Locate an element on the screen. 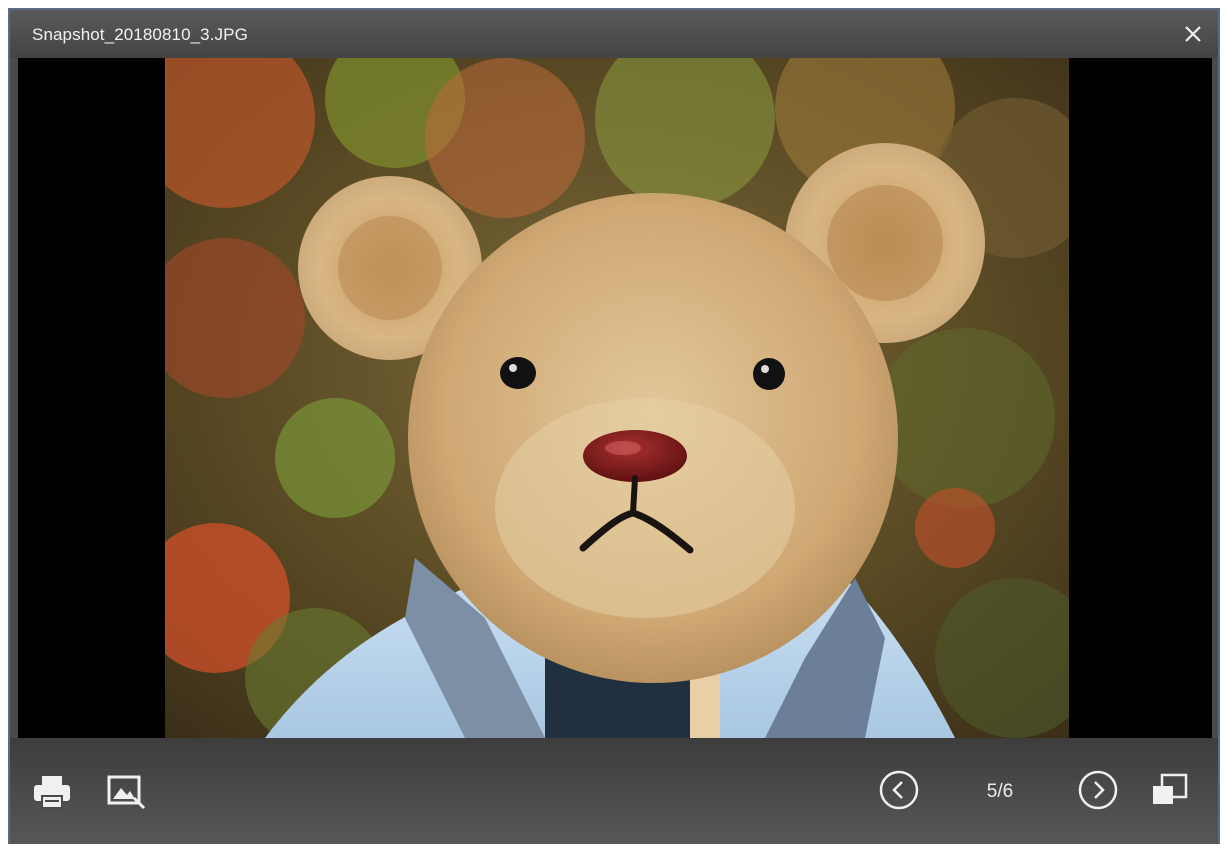 The image size is (1229, 851). next-button is located at coordinates (1098, 792).